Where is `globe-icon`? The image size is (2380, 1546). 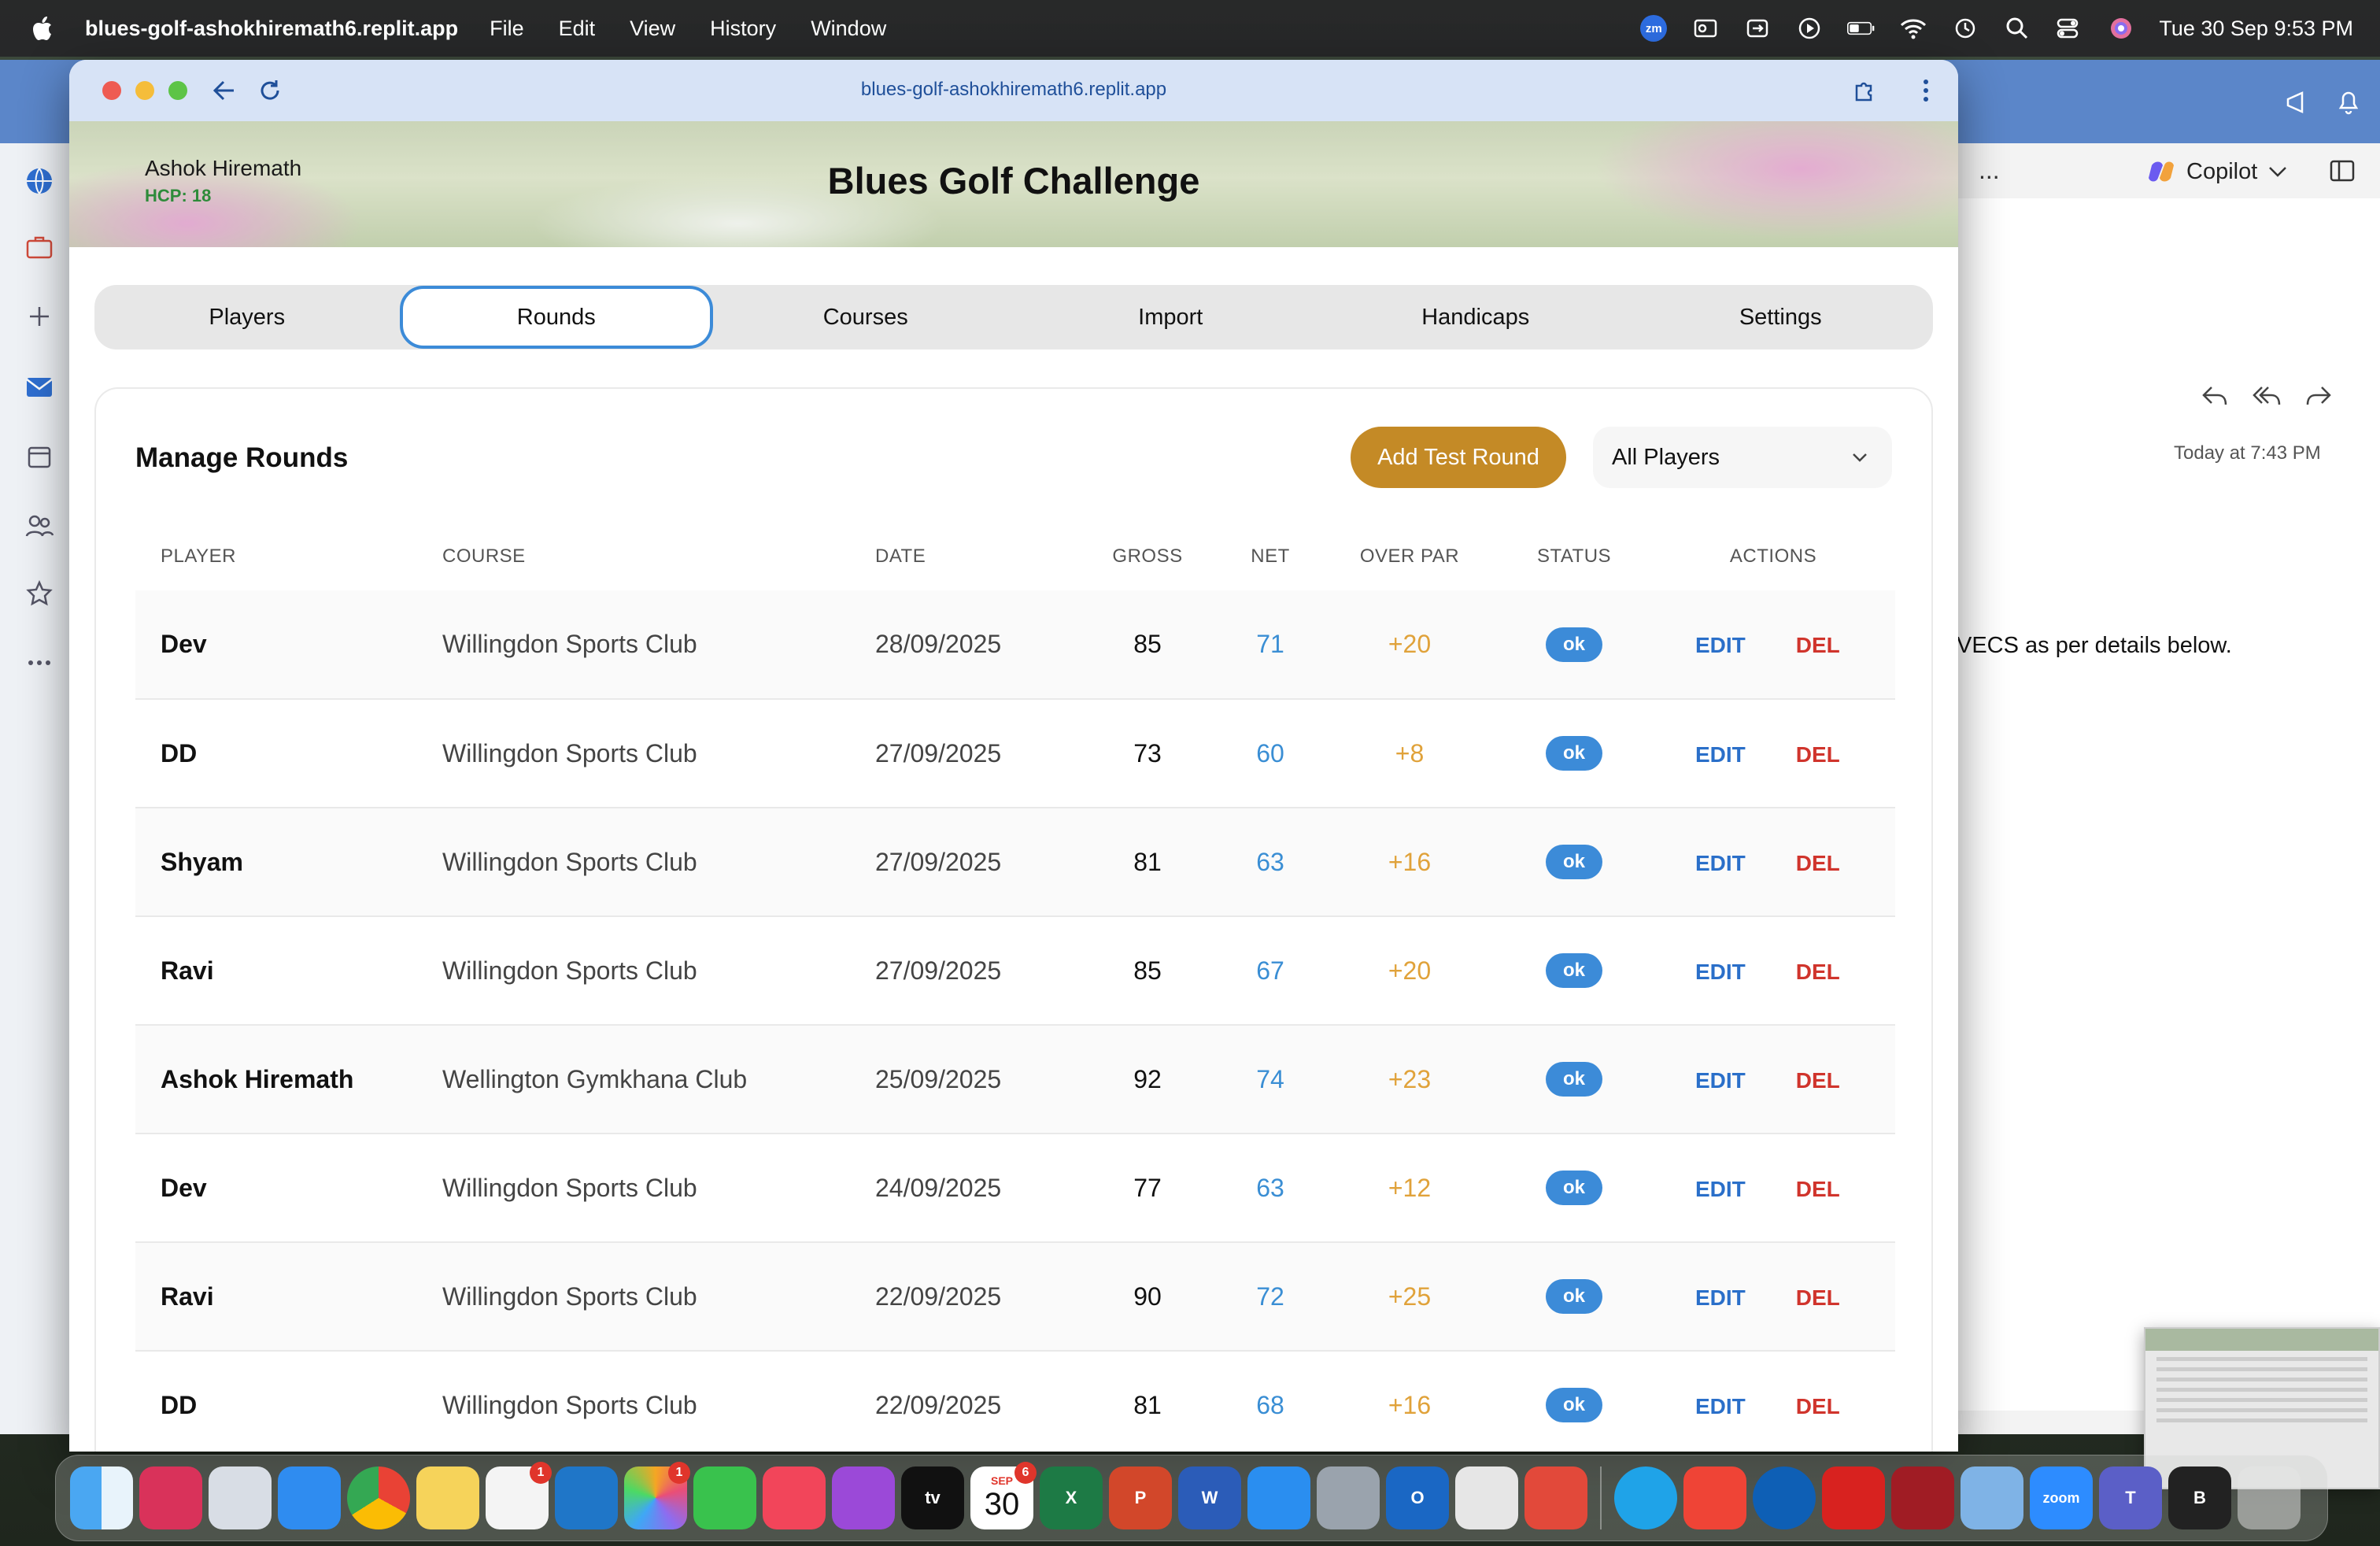
globe-icon is located at coordinates (39, 181).